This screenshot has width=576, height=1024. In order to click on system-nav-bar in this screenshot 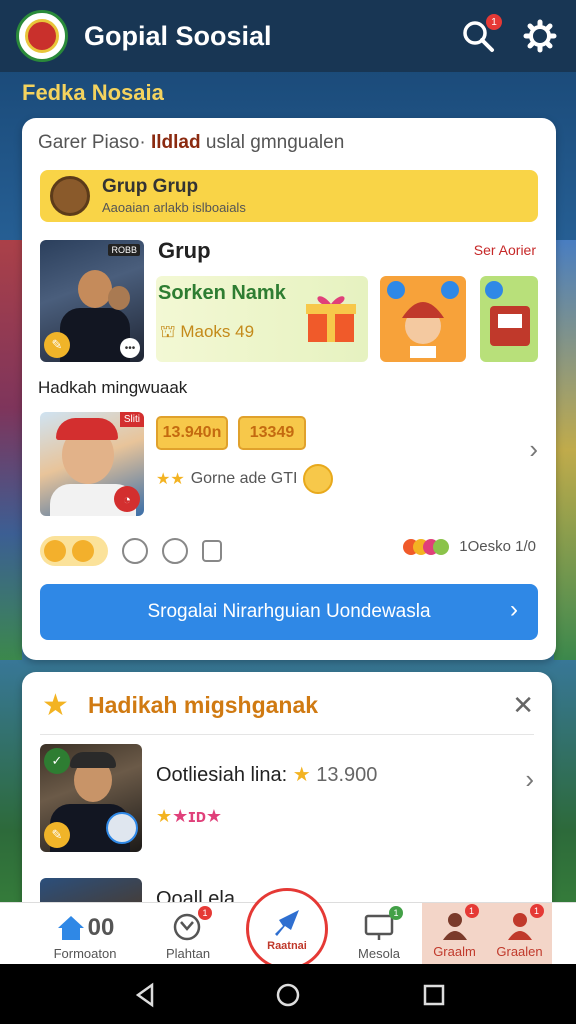, I will do `click(288, 994)`.